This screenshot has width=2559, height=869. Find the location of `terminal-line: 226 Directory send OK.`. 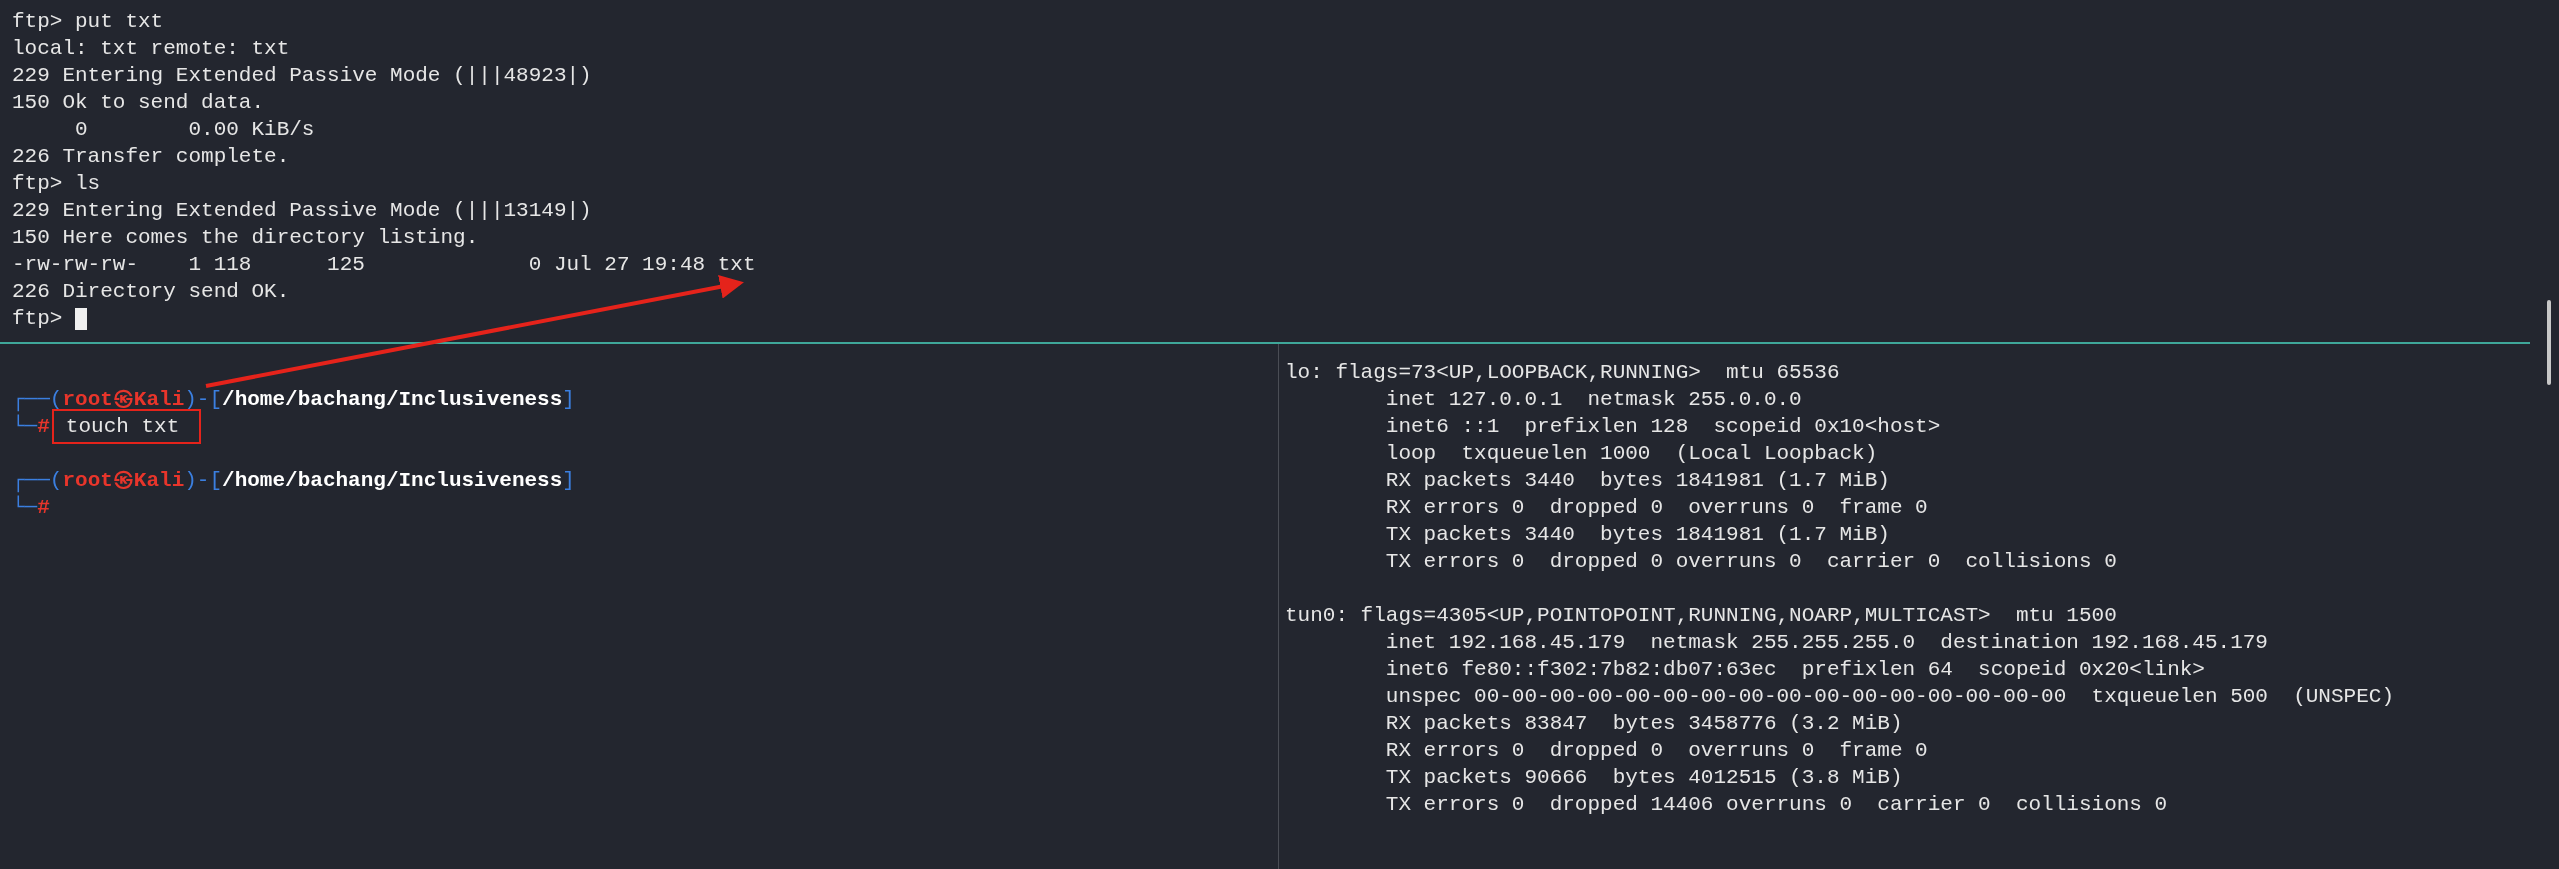

terminal-line: 226 Directory send OK. is located at coordinates (151, 292).